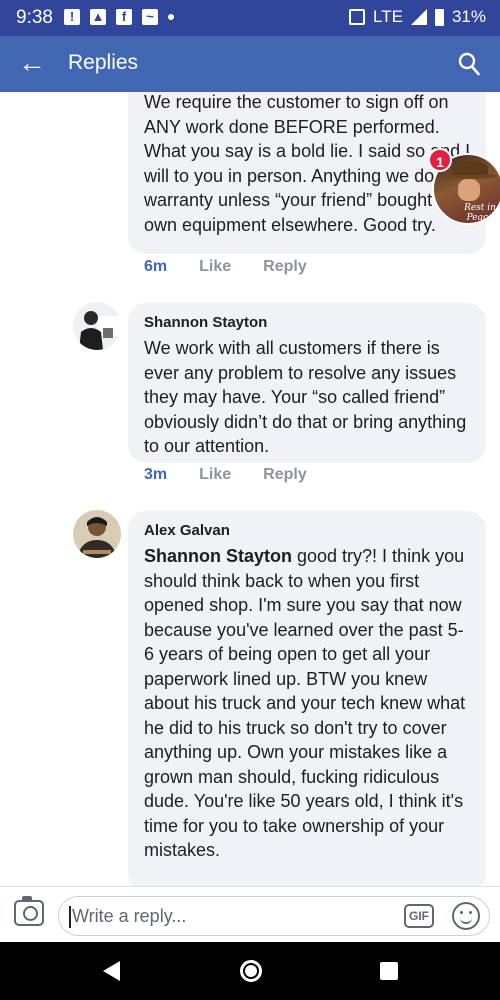 The height and width of the screenshot is (1000, 500). I want to click on app-bar: ← Replies, so click(250, 64).